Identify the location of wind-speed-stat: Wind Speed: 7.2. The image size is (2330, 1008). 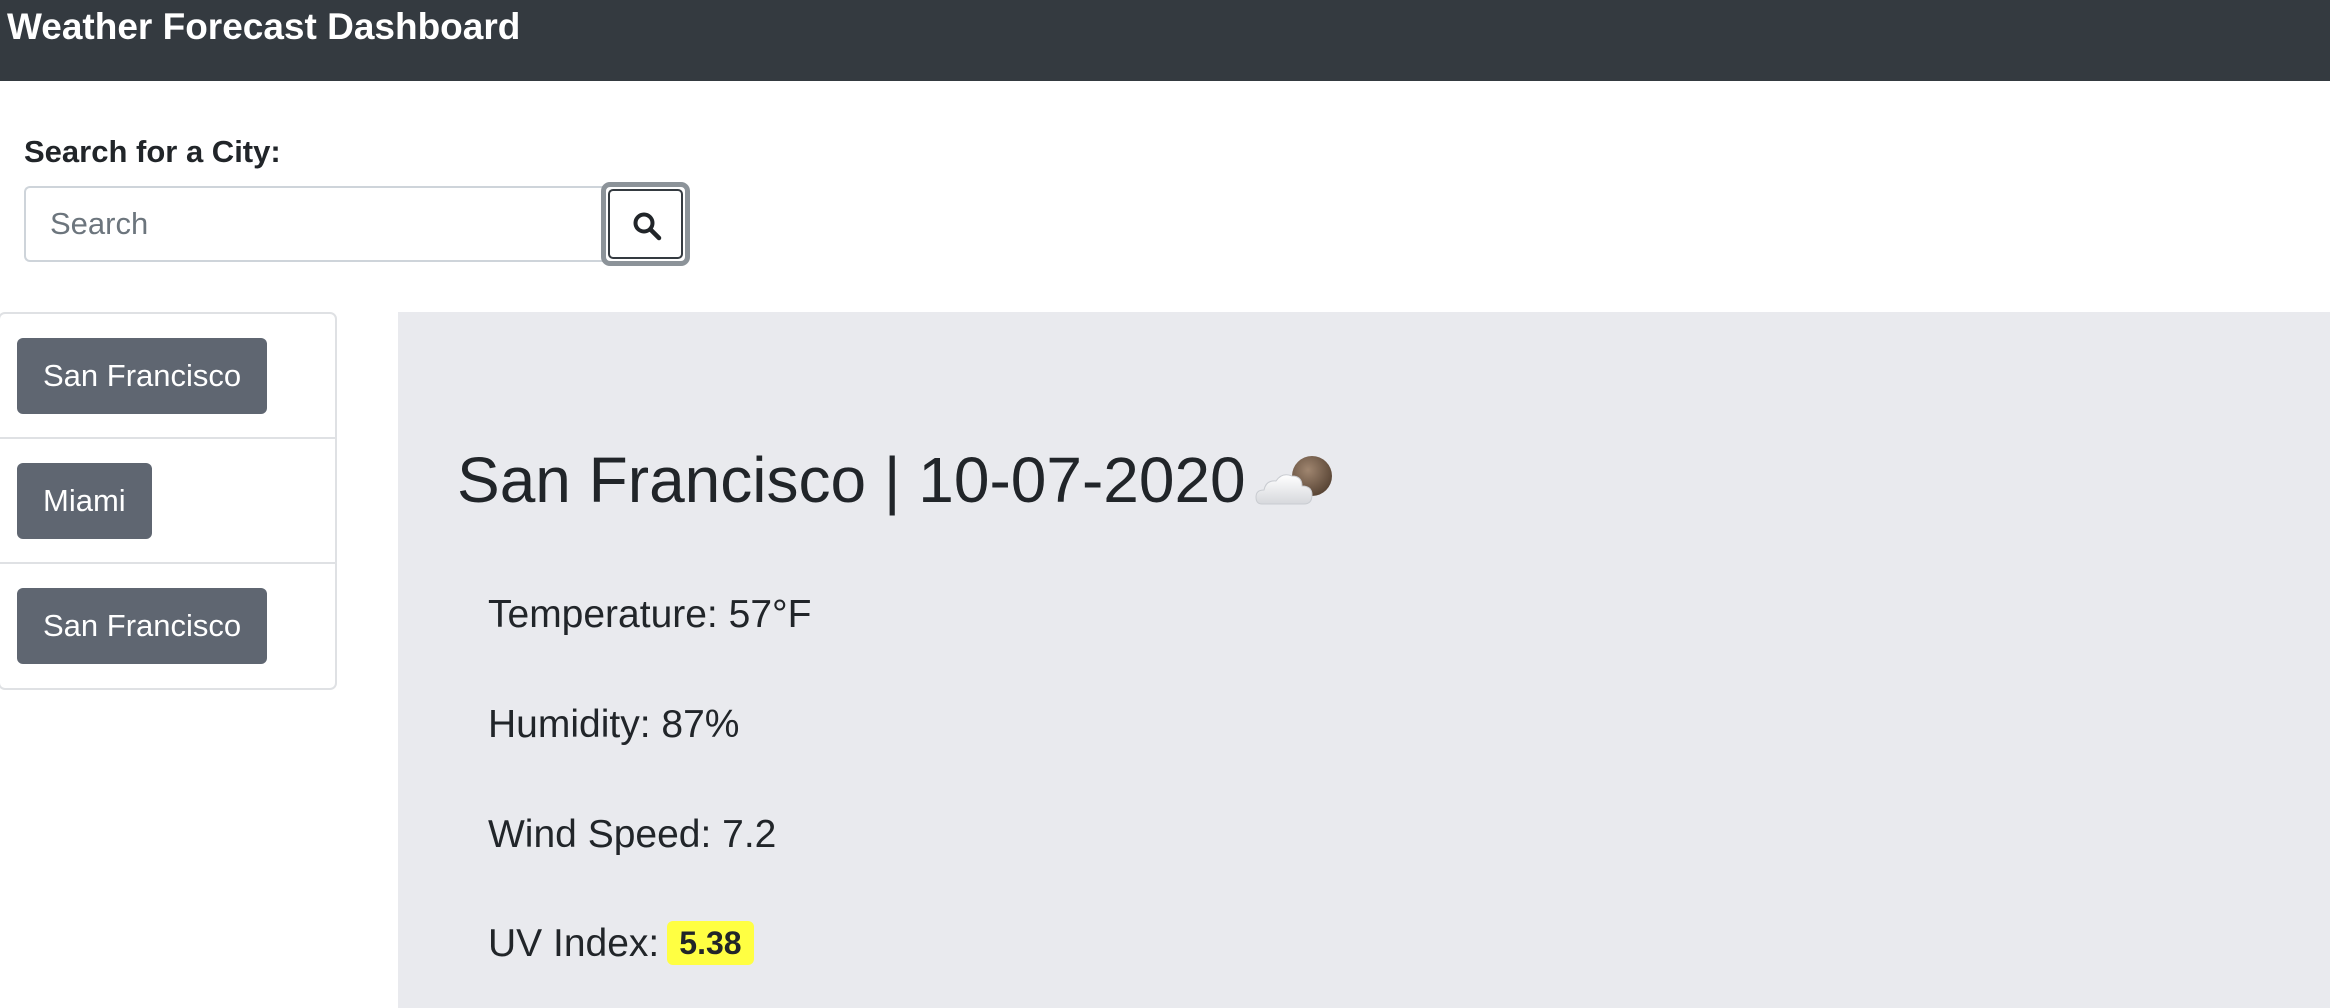
(632, 835).